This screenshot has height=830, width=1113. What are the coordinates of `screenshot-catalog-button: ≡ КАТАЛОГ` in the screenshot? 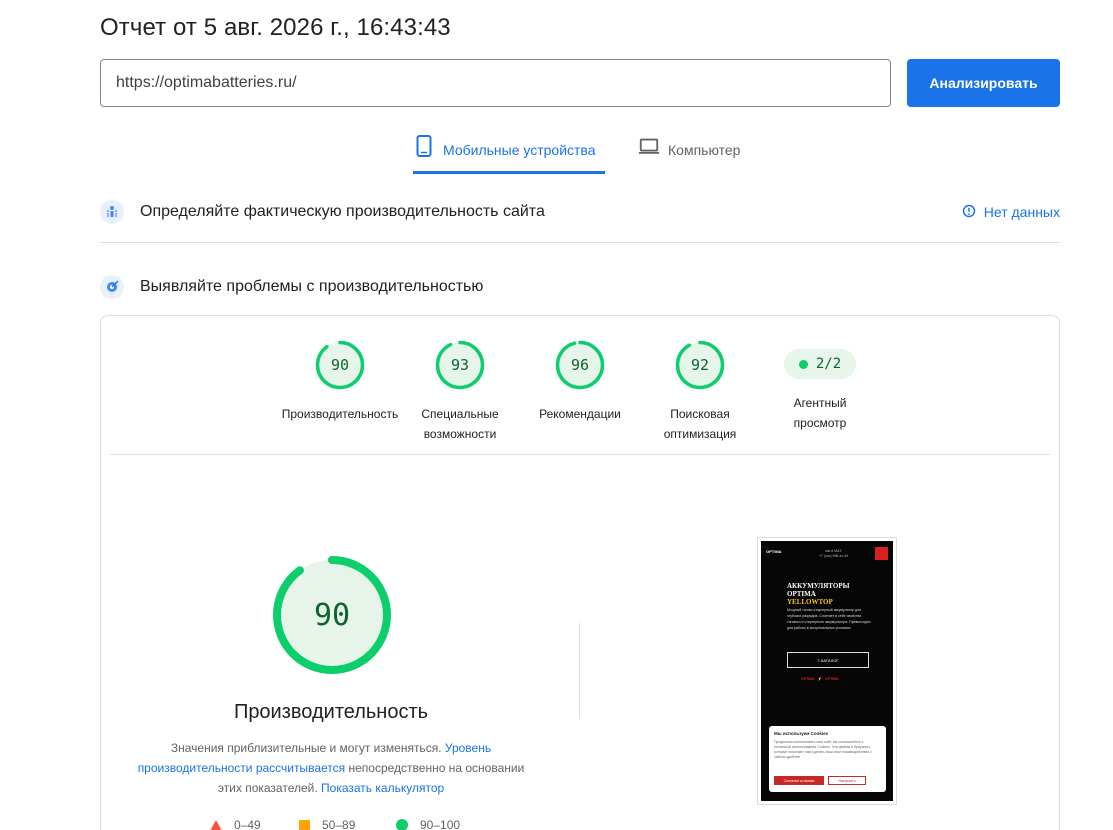 It's located at (828, 660).